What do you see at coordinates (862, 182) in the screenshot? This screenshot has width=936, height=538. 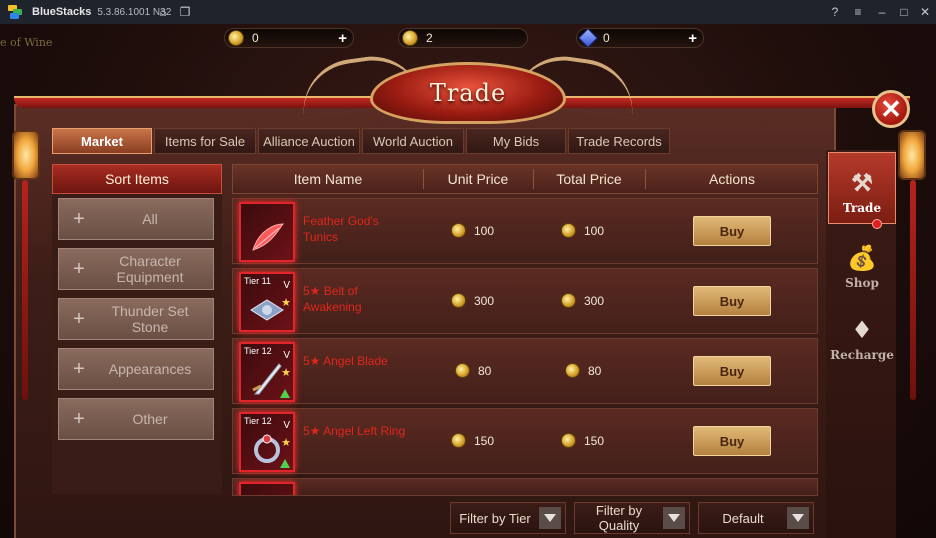 I see `gavel-icon: ⚒` at bounding box center [862, 182].